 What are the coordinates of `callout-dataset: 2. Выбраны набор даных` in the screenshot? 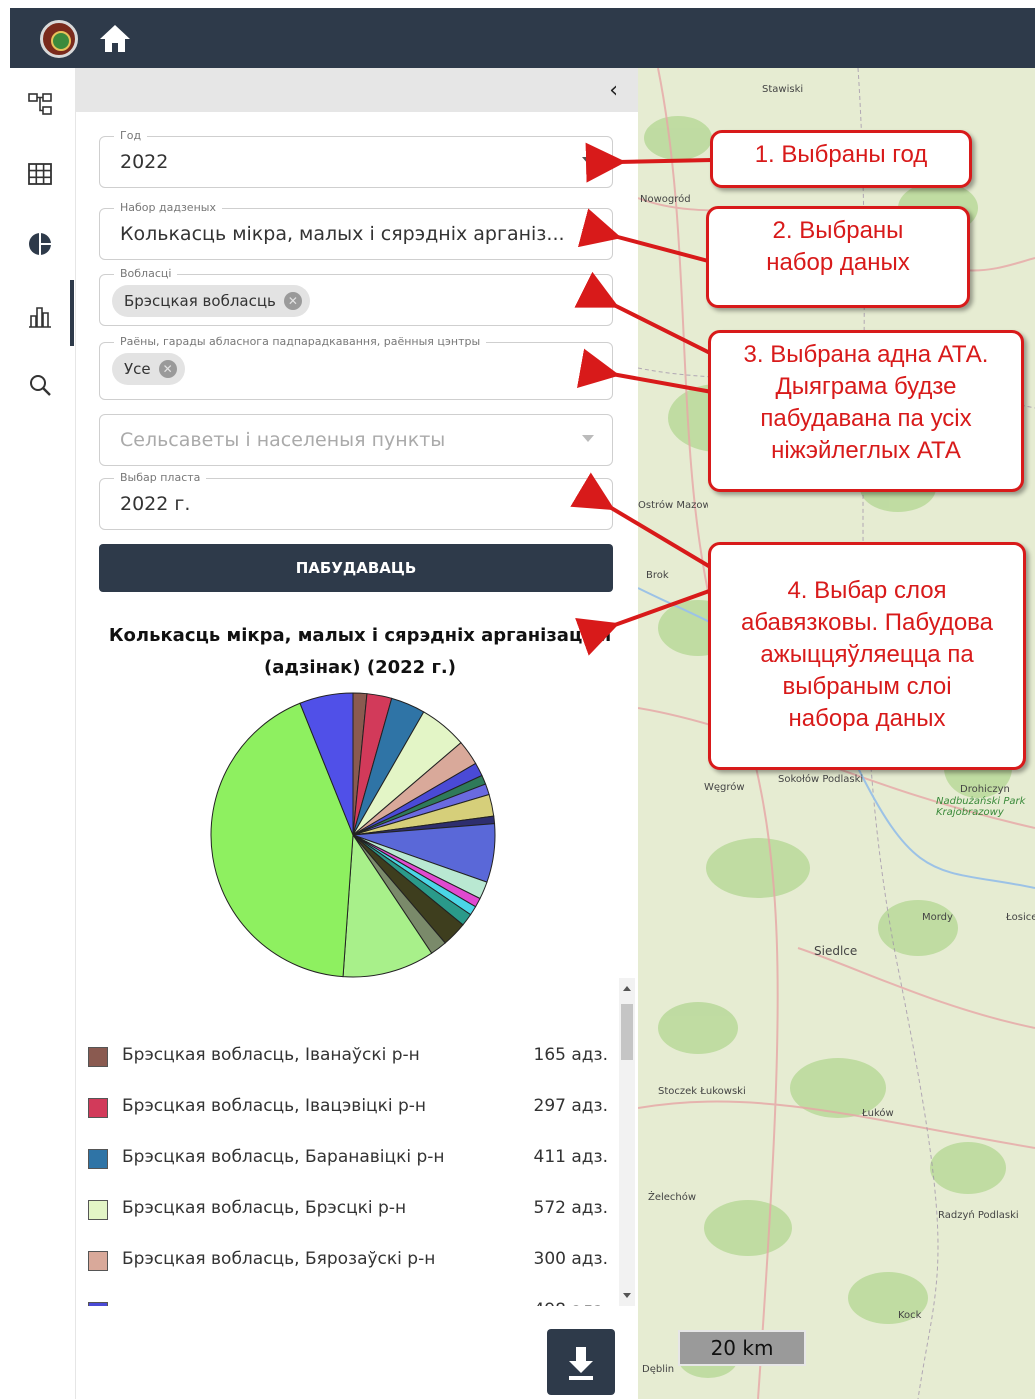 It's located at (838, 257).